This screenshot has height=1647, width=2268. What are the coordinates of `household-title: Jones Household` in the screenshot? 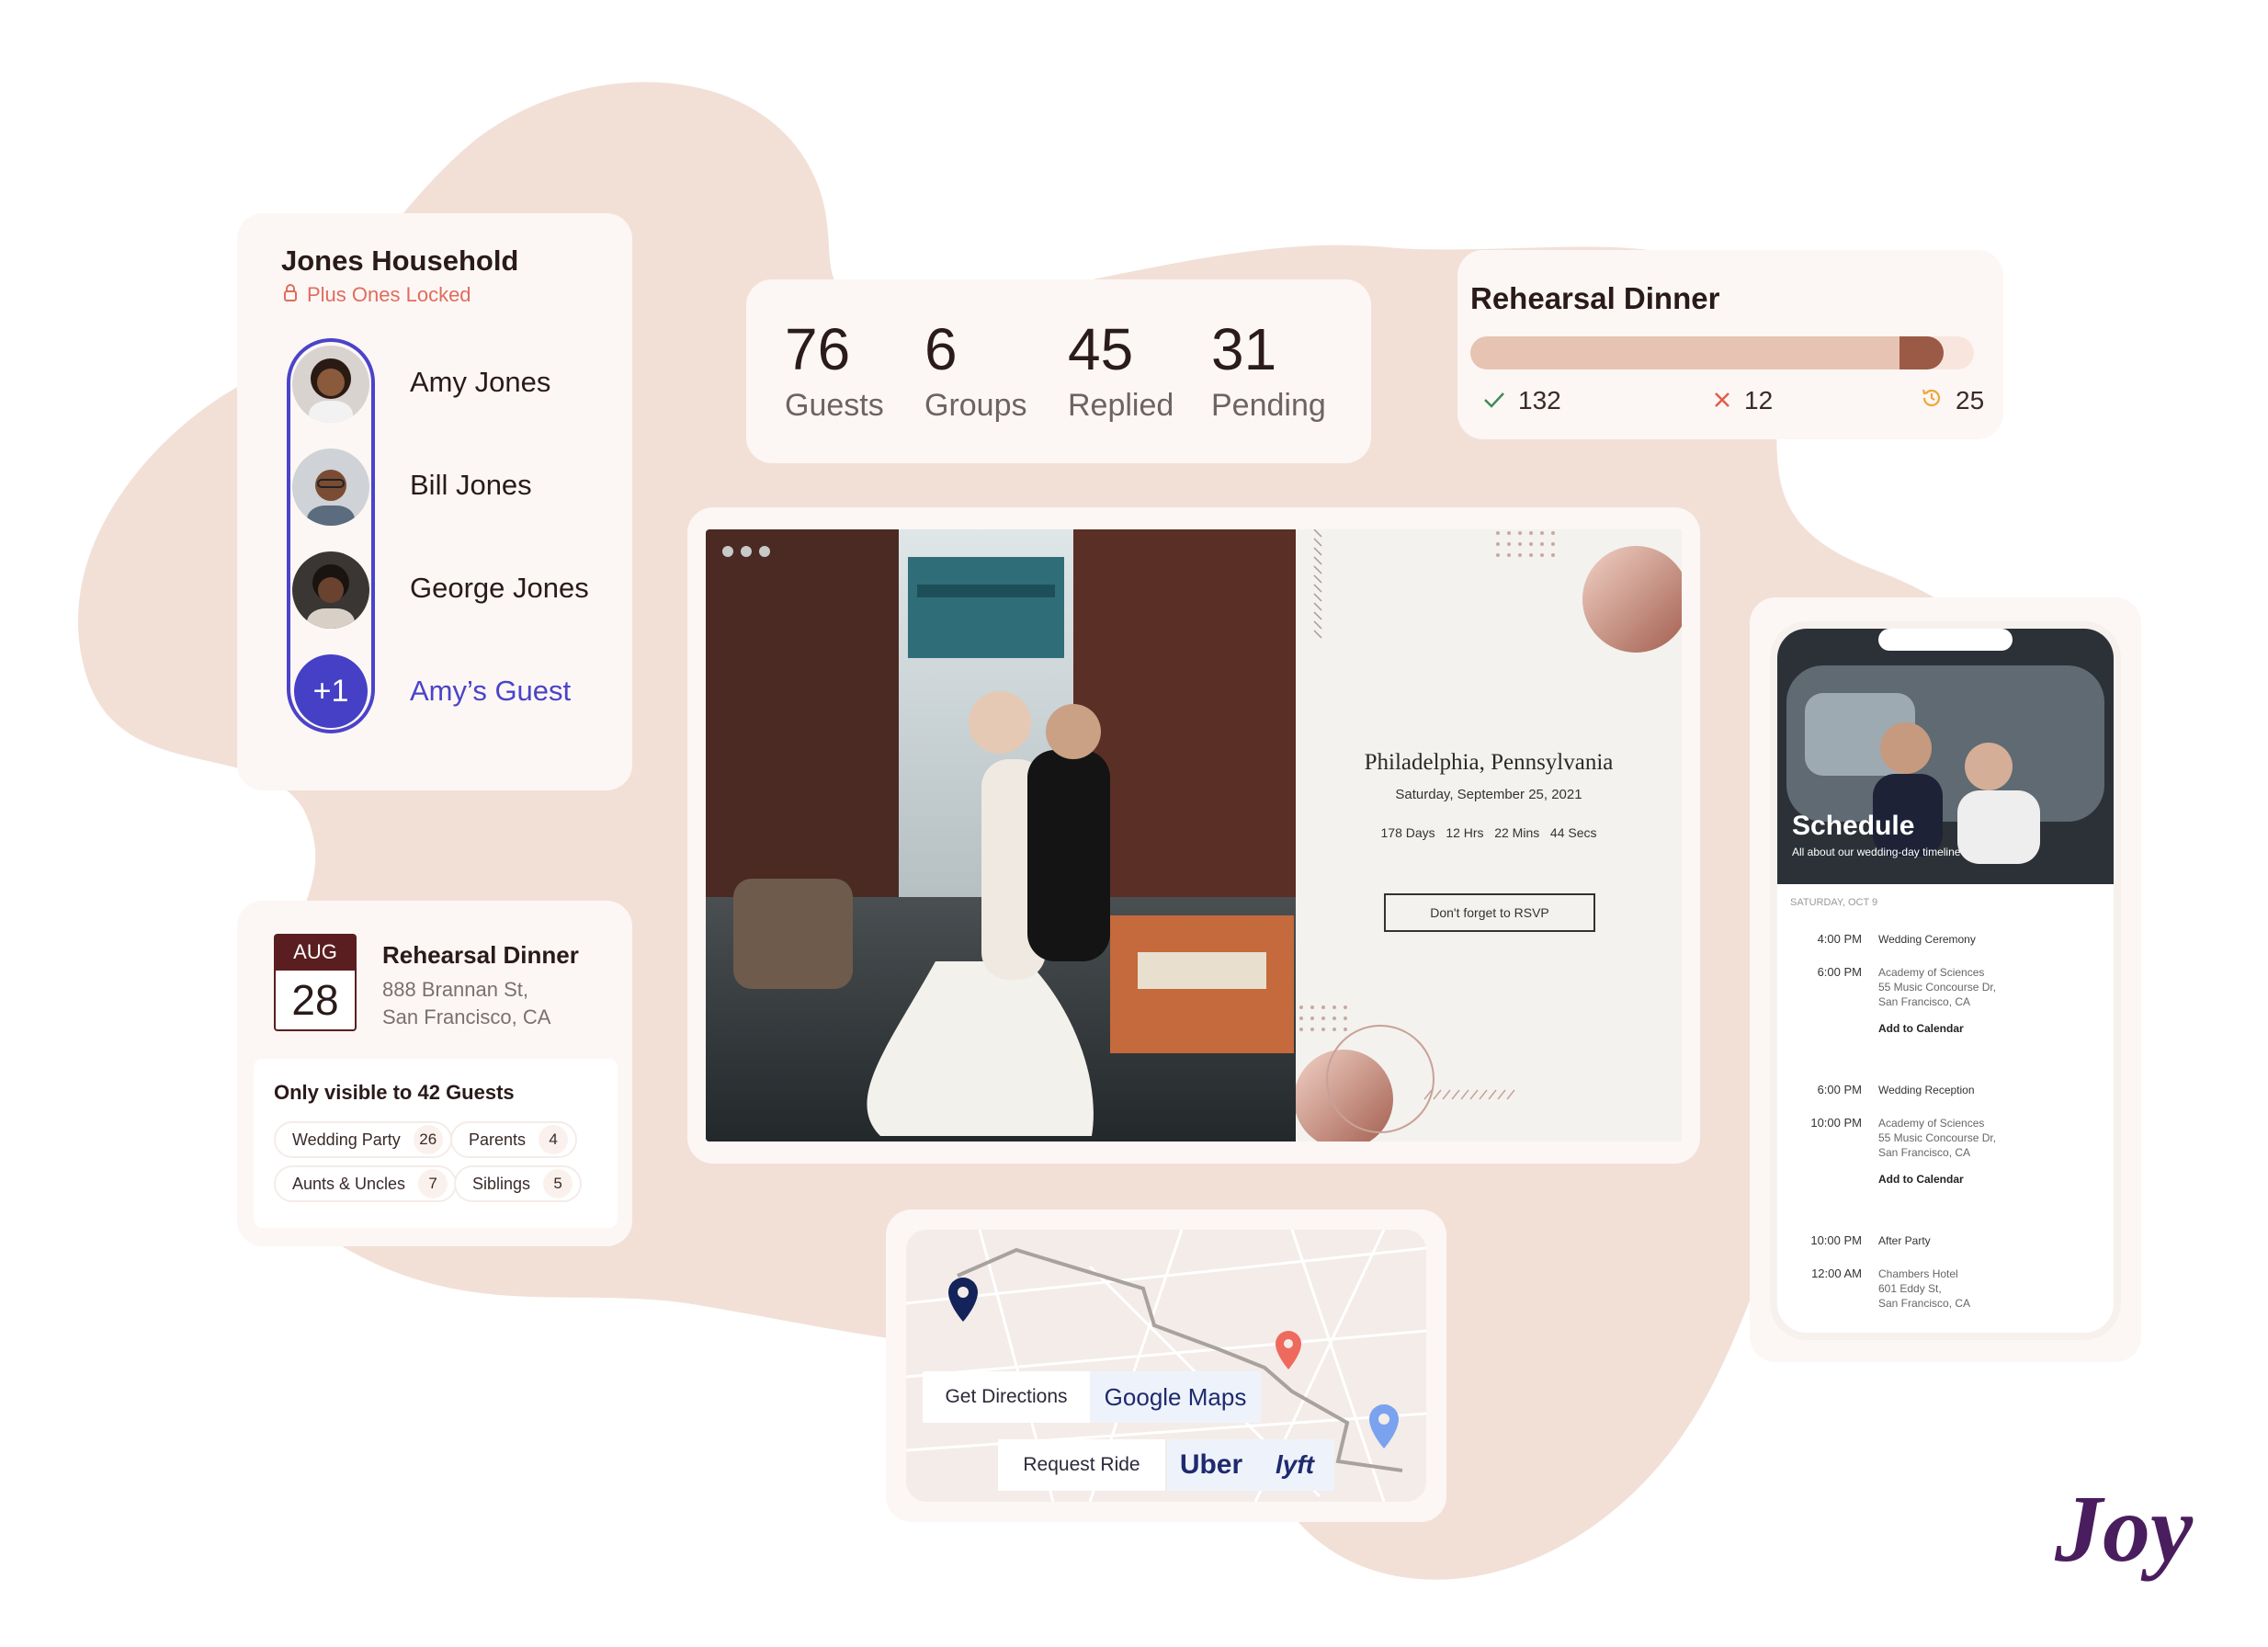 It's located at (400, 260).